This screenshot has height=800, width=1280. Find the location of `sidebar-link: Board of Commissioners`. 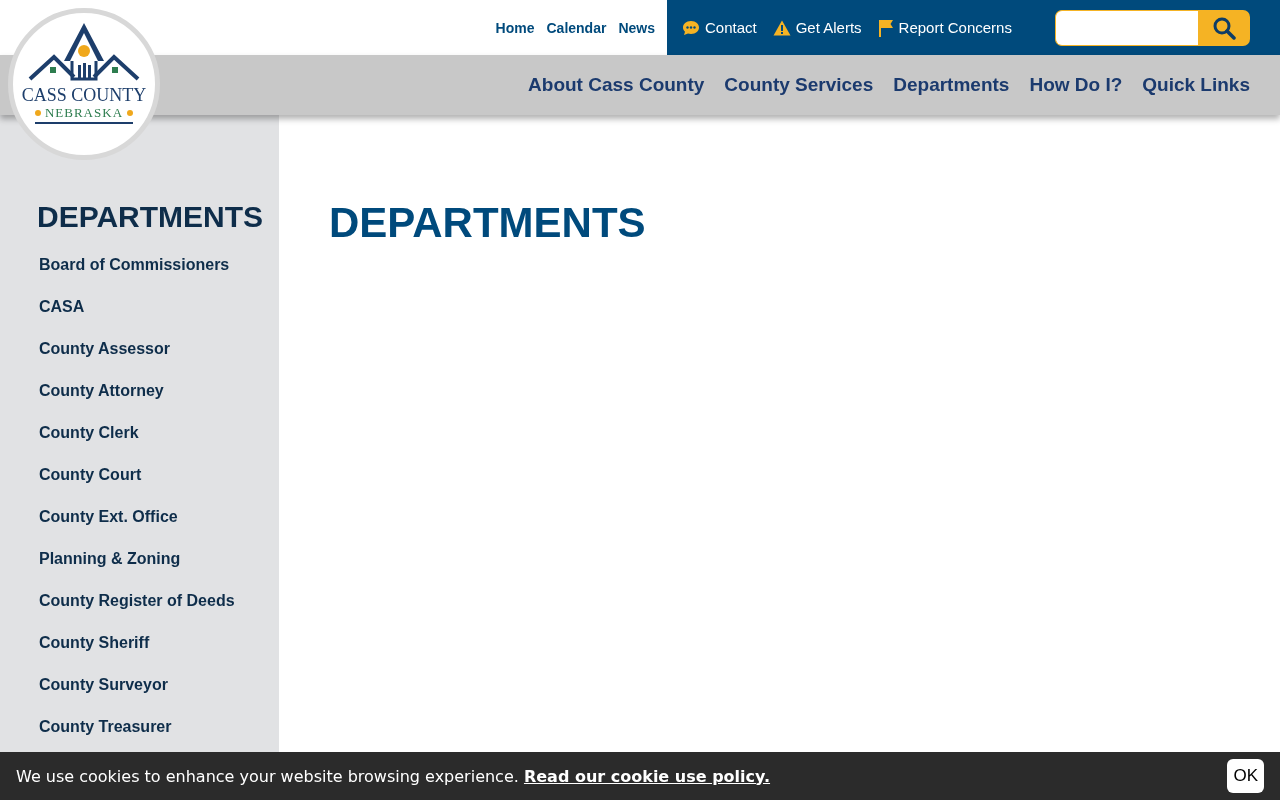

sidebar-link: Board of Commissioners is located at coordinates (159, 265).